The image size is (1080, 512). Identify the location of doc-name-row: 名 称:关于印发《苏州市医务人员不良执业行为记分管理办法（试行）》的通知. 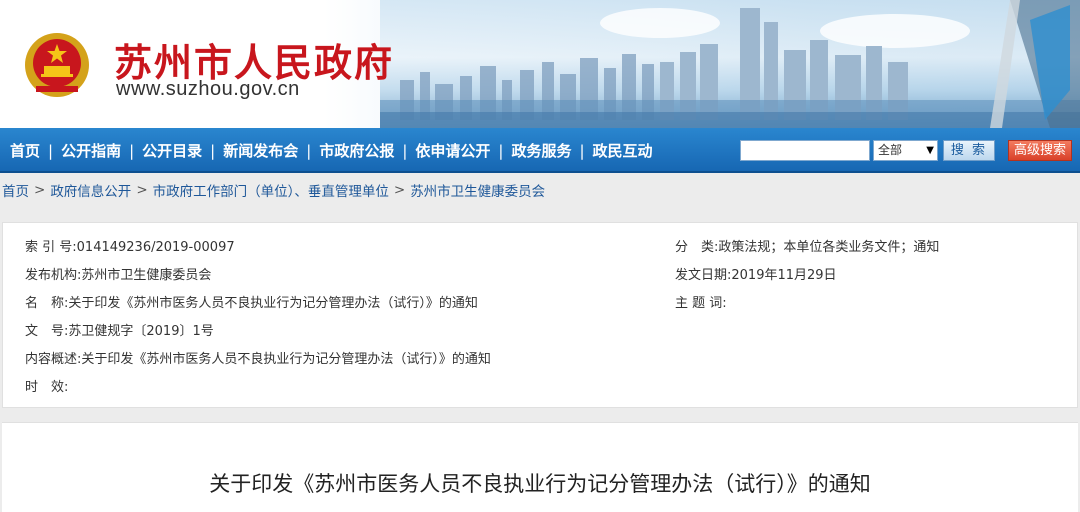
(251, 301).